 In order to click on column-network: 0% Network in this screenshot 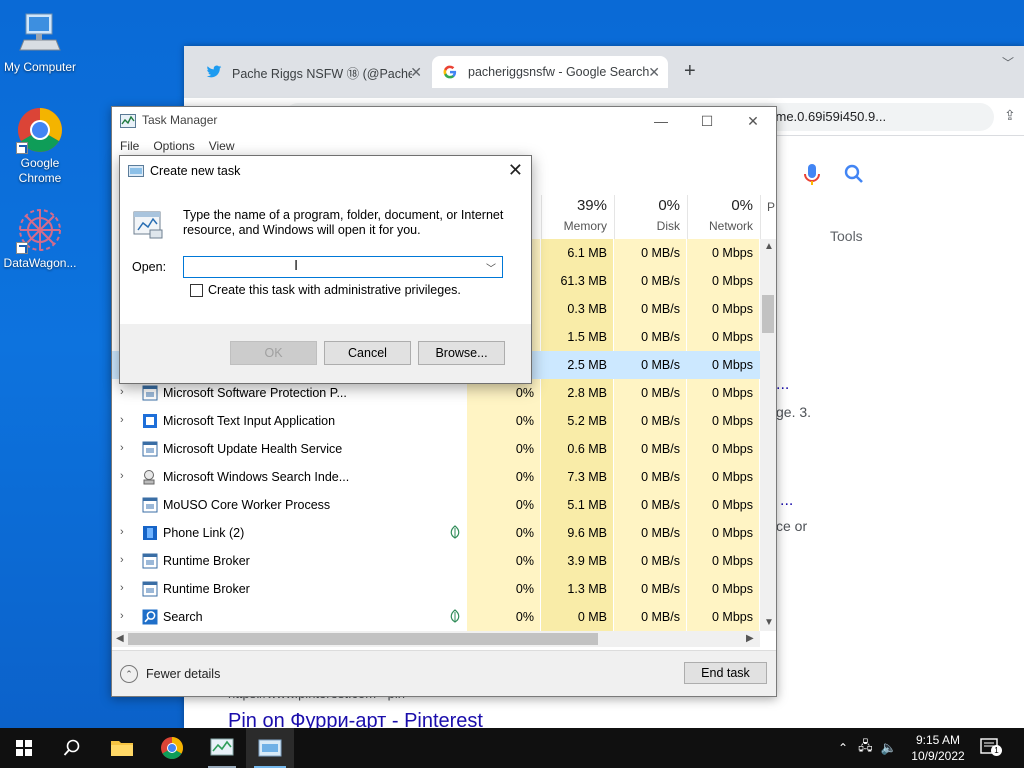, I will do `click(723, 217)`.